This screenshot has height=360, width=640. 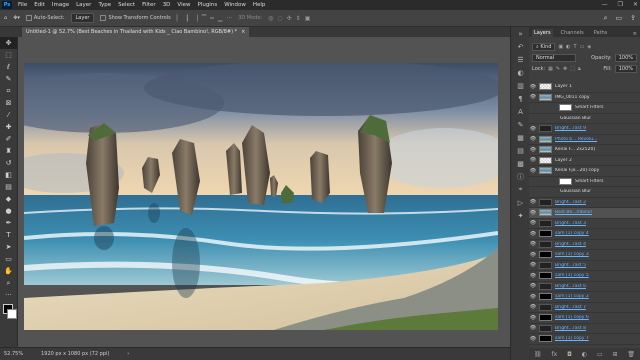 What do you see at coordinates (8, 259) in the screenshot?
I see `rectangle-tool-icon: ▭` at bounding box center [8, 259].